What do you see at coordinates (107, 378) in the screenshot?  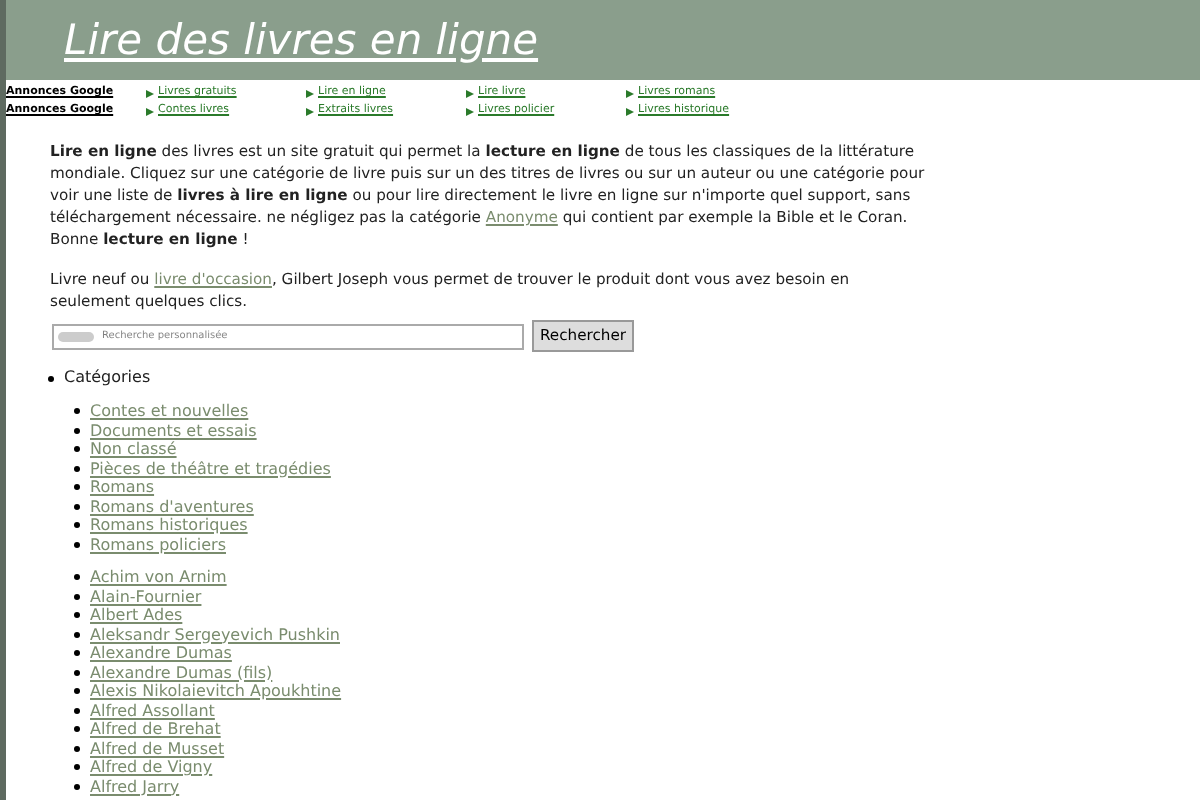 I see `categories-heading: Catégories` at bounding box center [107, 378].